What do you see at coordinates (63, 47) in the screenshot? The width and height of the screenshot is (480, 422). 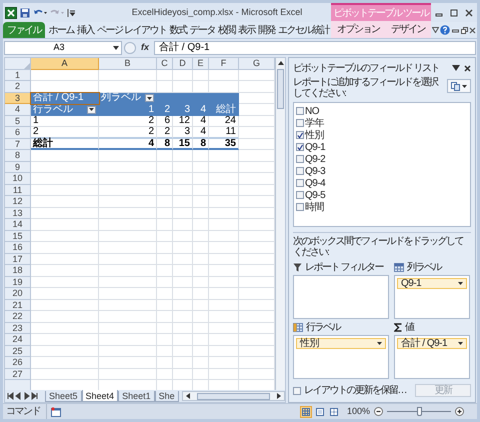 I see `name-box: A3` at bounding box center [63, 47].